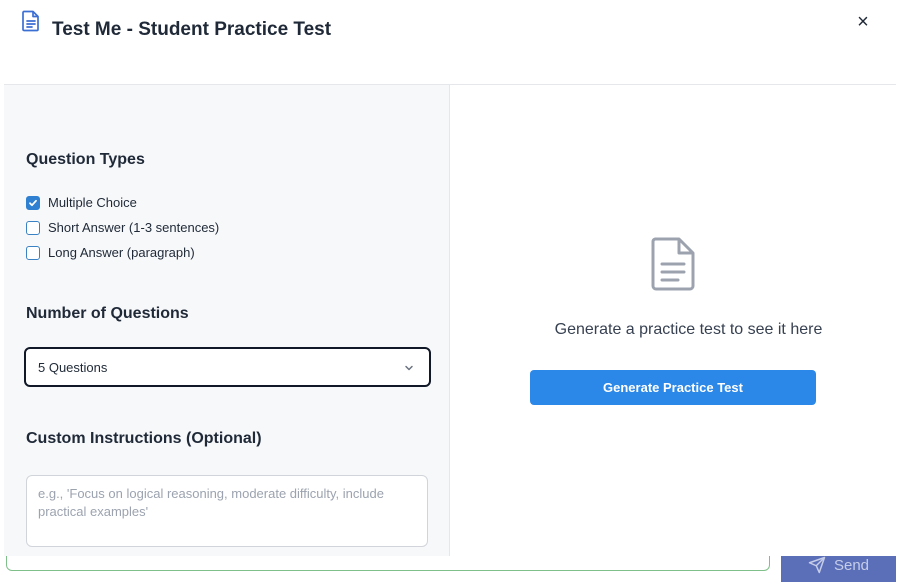  I want to click on checkbox-multiple-choice: Multiple Choice, so click(81, 202).